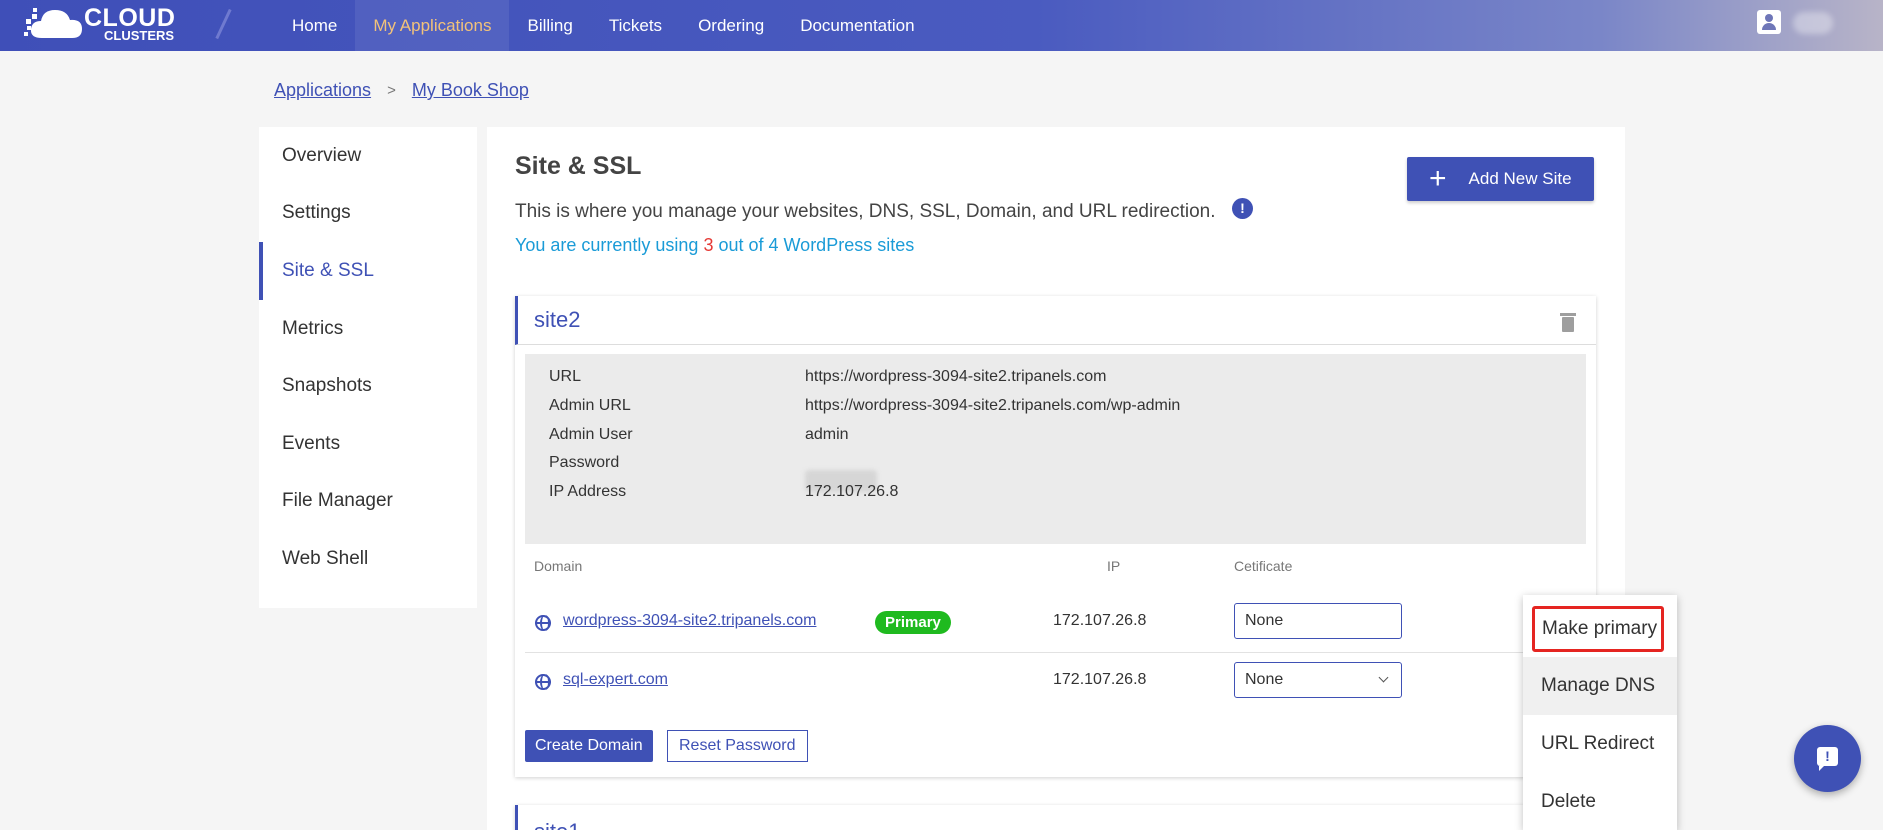 Image resolution: width=1883 pixels, height=830 pixels. What do you see at coordinates (857, 25) in the screenshot?
I see `nav-documentation: Documentation` at bounding box center [857, 25].